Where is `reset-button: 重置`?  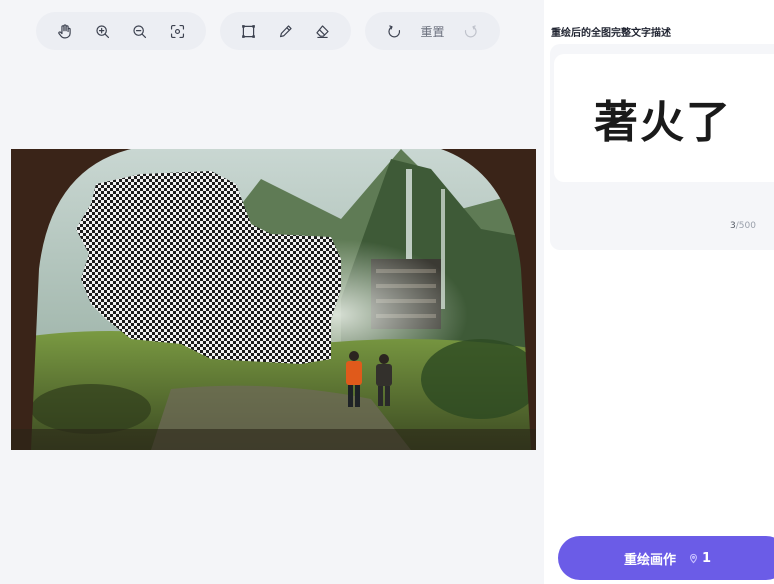
reset-button: 重置 is located at coordinates (432, 31).